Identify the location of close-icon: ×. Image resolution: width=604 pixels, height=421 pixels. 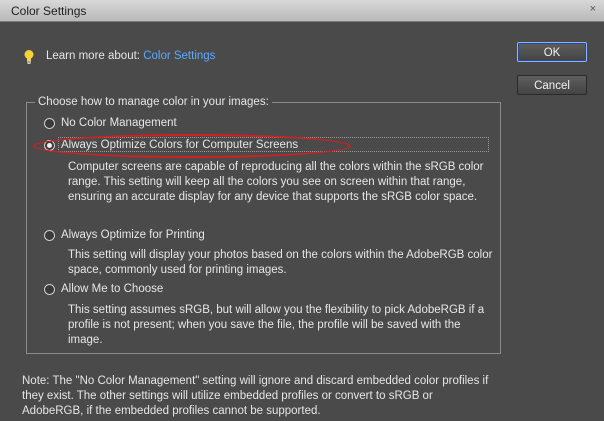
(593, 9).